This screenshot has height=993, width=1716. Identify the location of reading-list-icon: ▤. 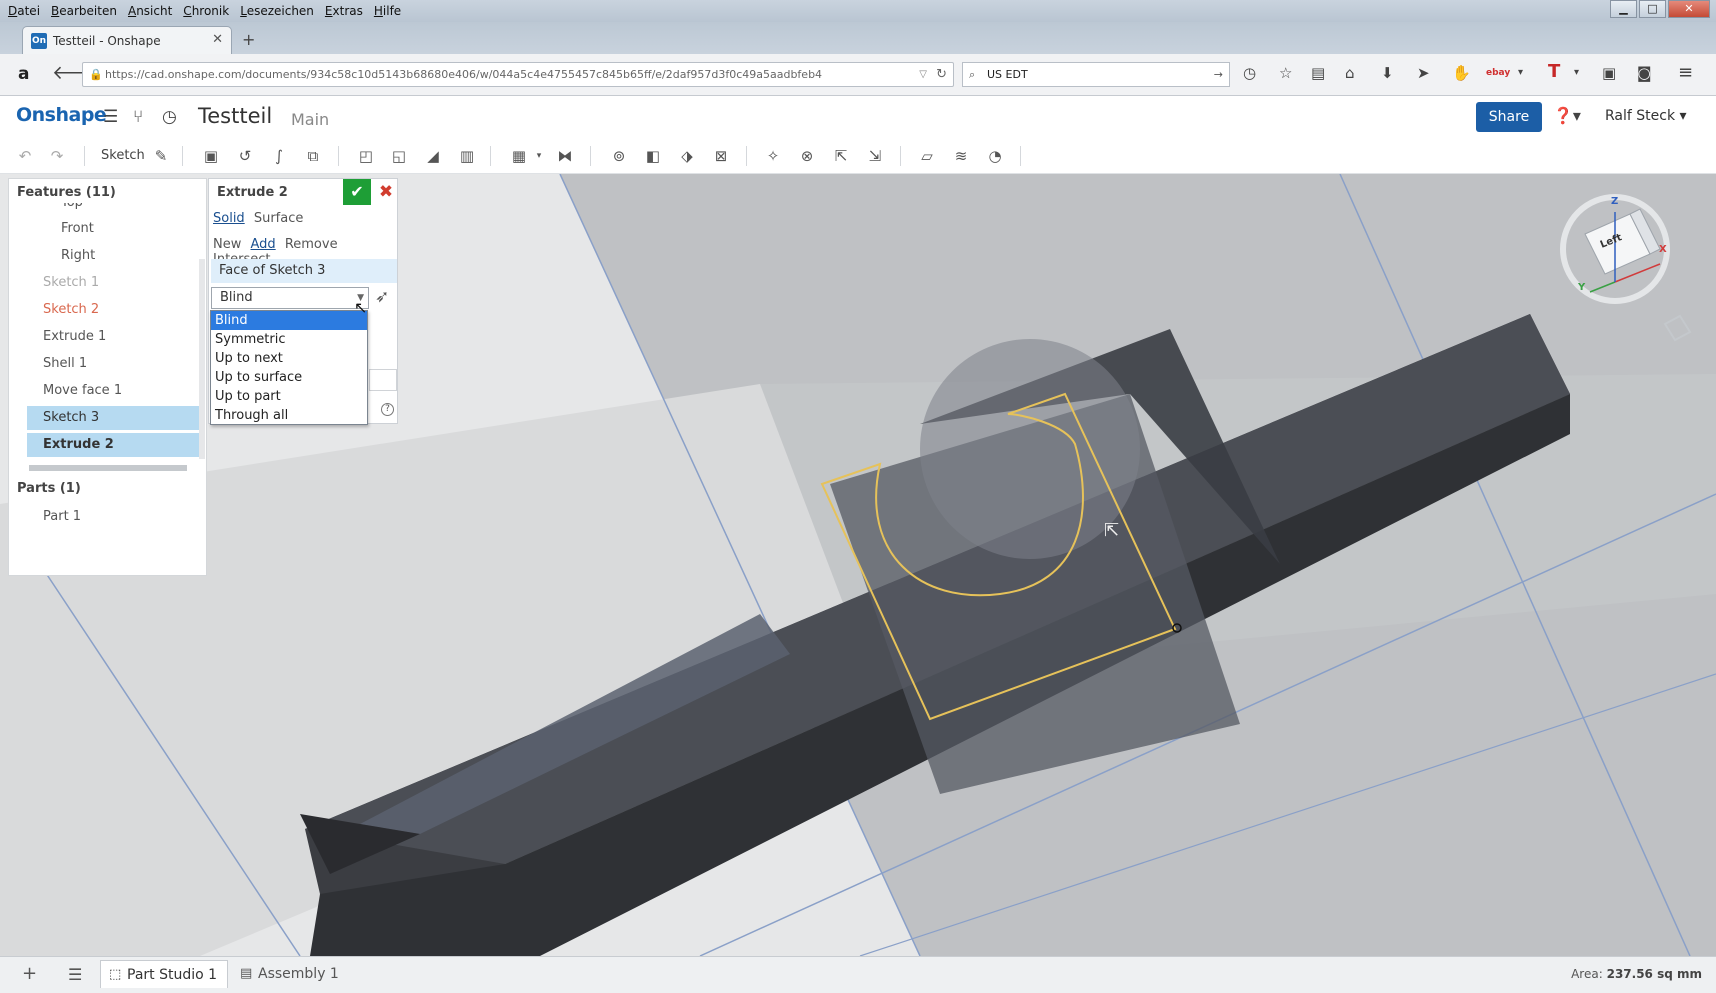
(1318, 73).